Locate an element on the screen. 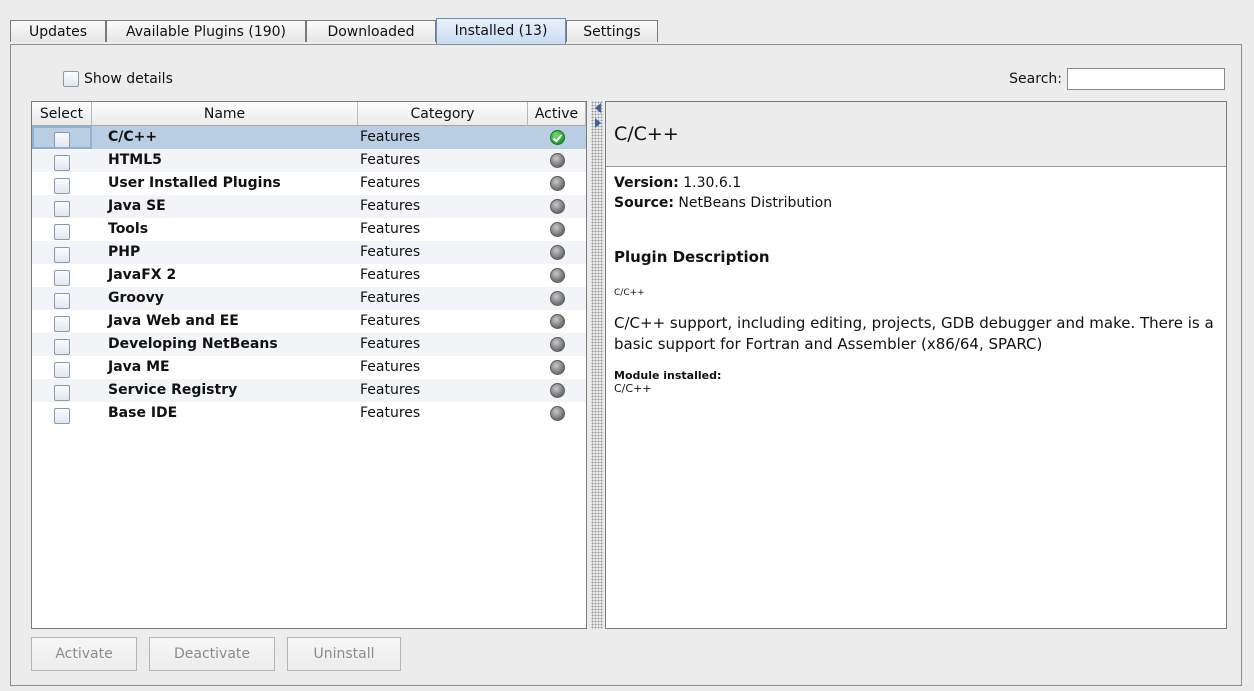 The height and width of the screenshot is (691, 1254). source-label: Source: is located at coordinates (644, 203).